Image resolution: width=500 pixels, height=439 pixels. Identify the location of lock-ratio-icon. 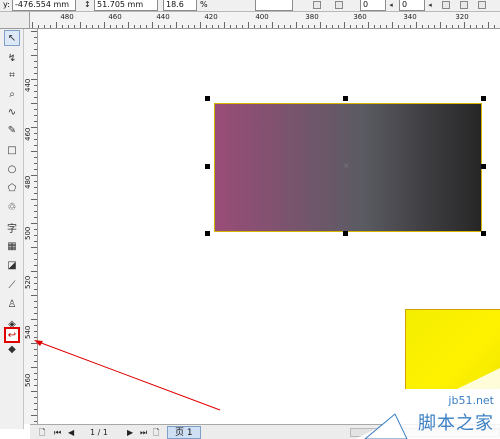
(317, 5).